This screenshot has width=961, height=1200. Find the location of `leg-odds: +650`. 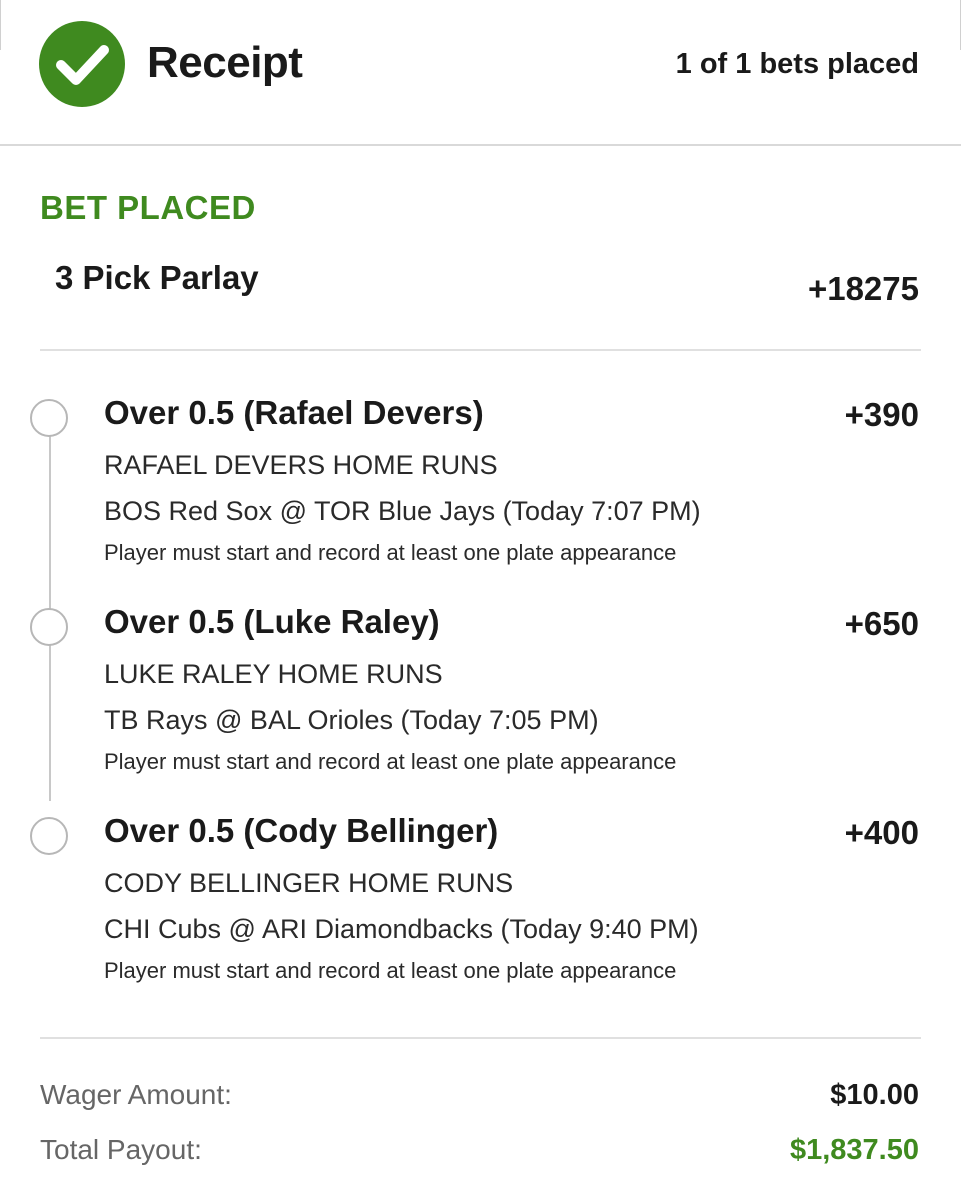

leg-odds: +650 is located at coordinates (881, 623).